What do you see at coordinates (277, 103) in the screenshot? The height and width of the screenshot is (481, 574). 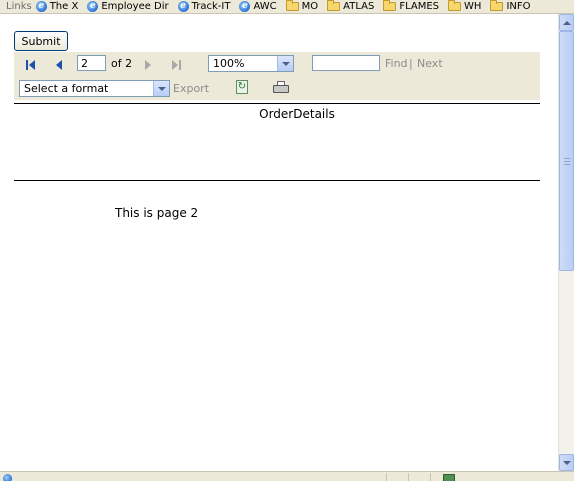 I see `report-divider-top` at bounding box center [277, 103].